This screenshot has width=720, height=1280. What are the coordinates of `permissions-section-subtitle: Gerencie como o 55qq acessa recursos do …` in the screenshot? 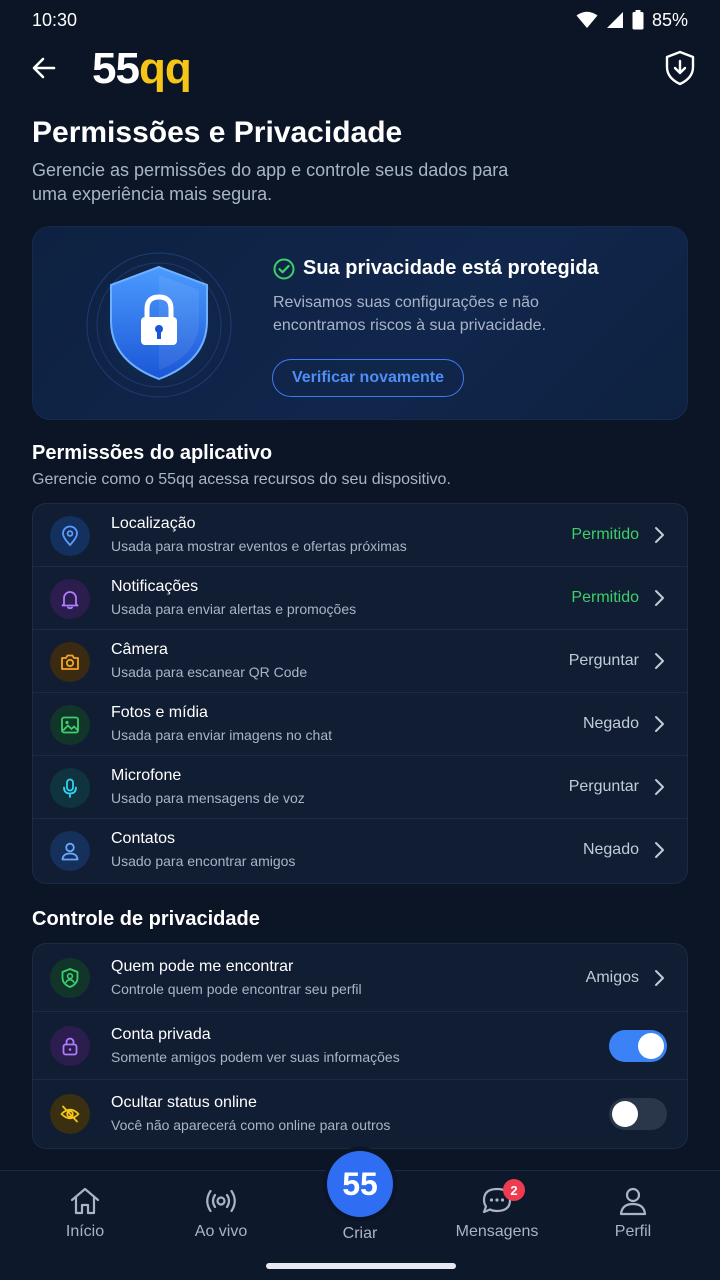 It's located at (241, 479).